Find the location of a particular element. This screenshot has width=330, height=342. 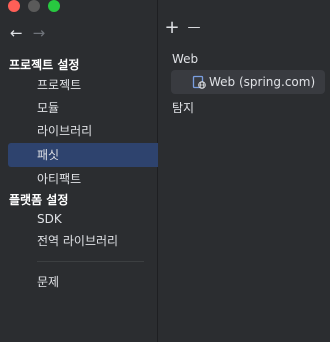

window-controls is located at coordinates (34, 6).